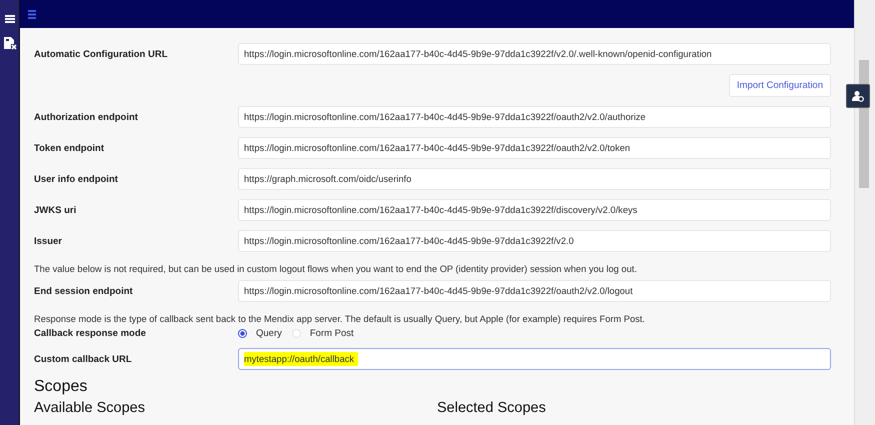 This screenshot has width=875, height=425. What do you see at coordinates (101, 54) in the screenshot?
I see `field-label: Automatic Configuration URL` at bounding box center [101, 54].